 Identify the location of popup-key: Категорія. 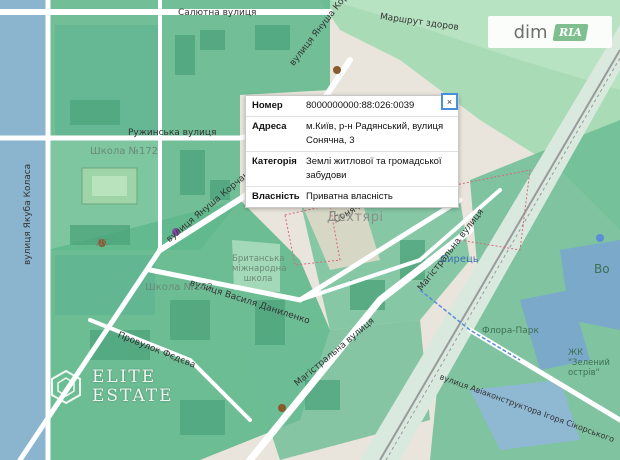
(274, 161).